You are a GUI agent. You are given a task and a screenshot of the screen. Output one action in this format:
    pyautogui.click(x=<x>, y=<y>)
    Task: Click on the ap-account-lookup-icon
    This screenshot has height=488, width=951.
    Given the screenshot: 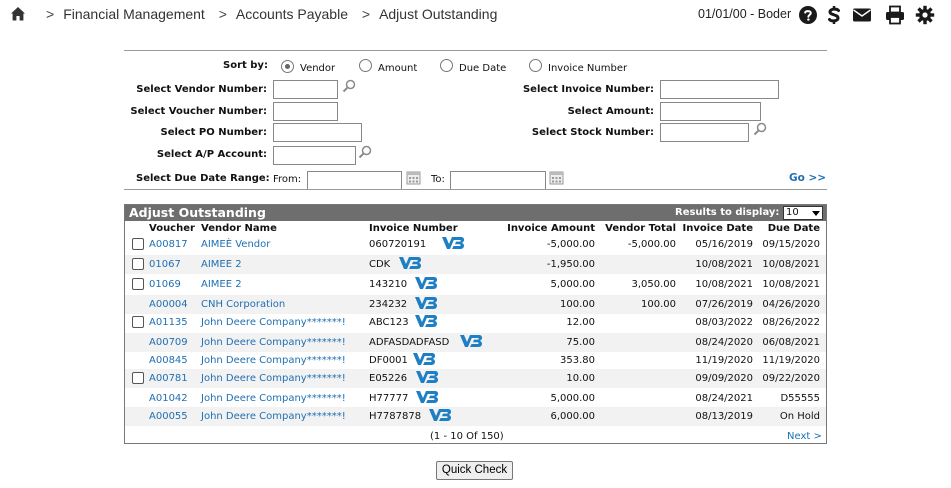 What is the action you would take?
    pyautogui.click(x=365, y=152)
    